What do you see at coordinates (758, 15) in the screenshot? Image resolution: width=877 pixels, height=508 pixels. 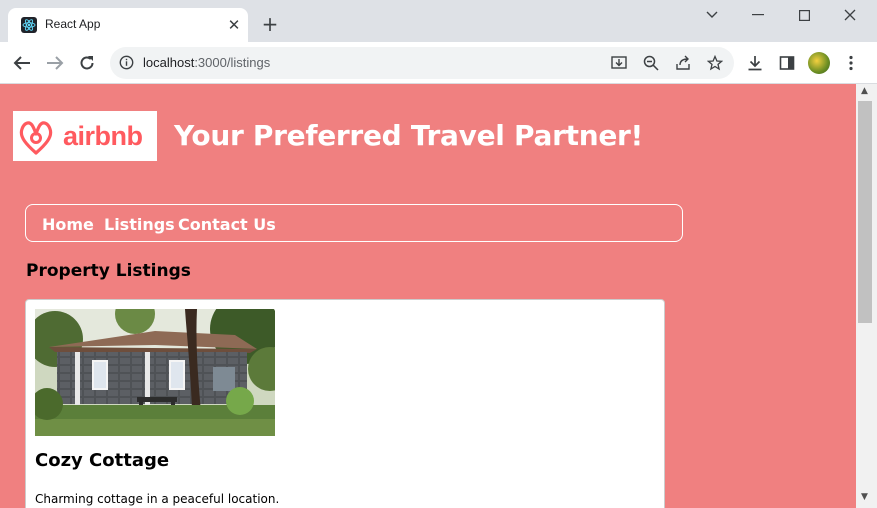 I see `minimize-icon` at bounding box center [758, 15].